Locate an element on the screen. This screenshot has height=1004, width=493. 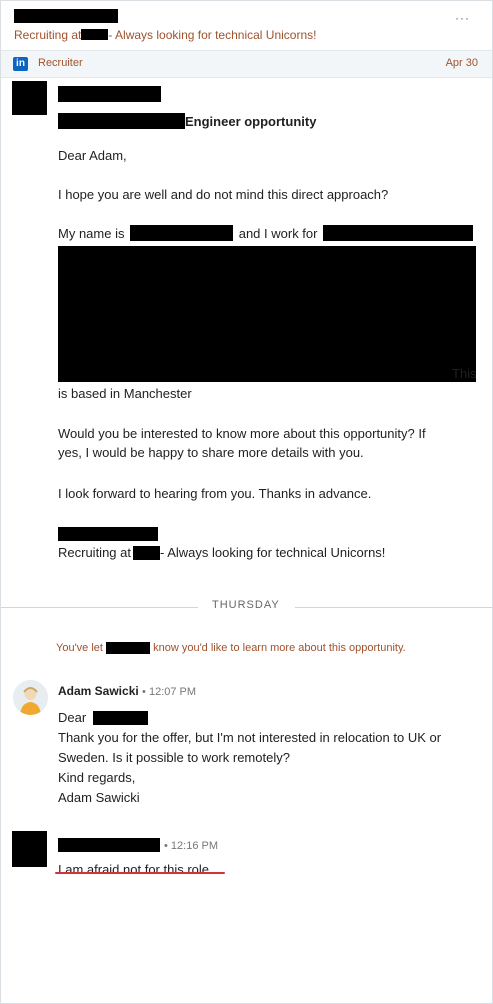
message-intro-line: My name is and I work for is located at coordinates (266, 234).